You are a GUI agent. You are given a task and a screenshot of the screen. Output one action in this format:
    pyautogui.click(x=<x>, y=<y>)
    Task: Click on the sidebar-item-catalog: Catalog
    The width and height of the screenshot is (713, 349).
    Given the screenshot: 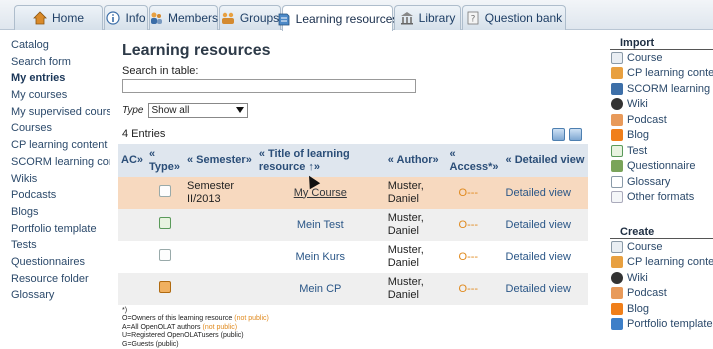 What is the action you would take?
    pyautogui.click(x=55, y=45)
    